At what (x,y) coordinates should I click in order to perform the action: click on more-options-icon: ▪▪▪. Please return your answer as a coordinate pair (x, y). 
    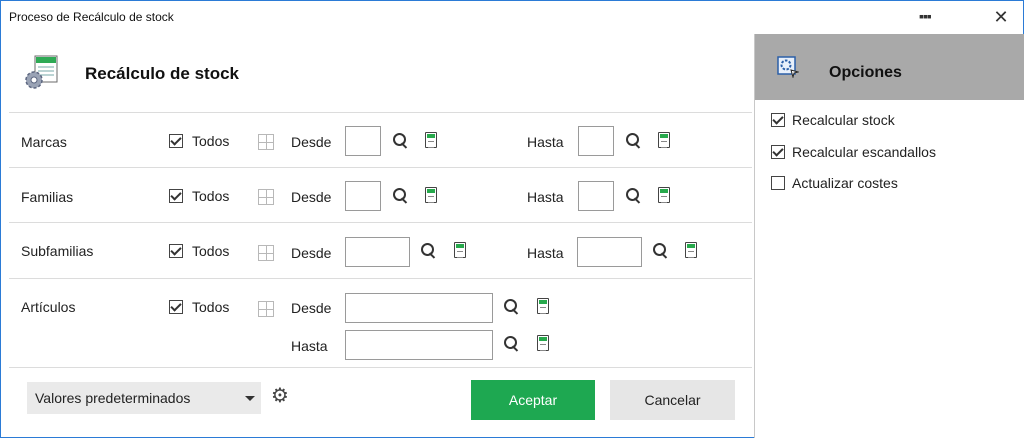
    Looking at the image, I should click on (925, 16).